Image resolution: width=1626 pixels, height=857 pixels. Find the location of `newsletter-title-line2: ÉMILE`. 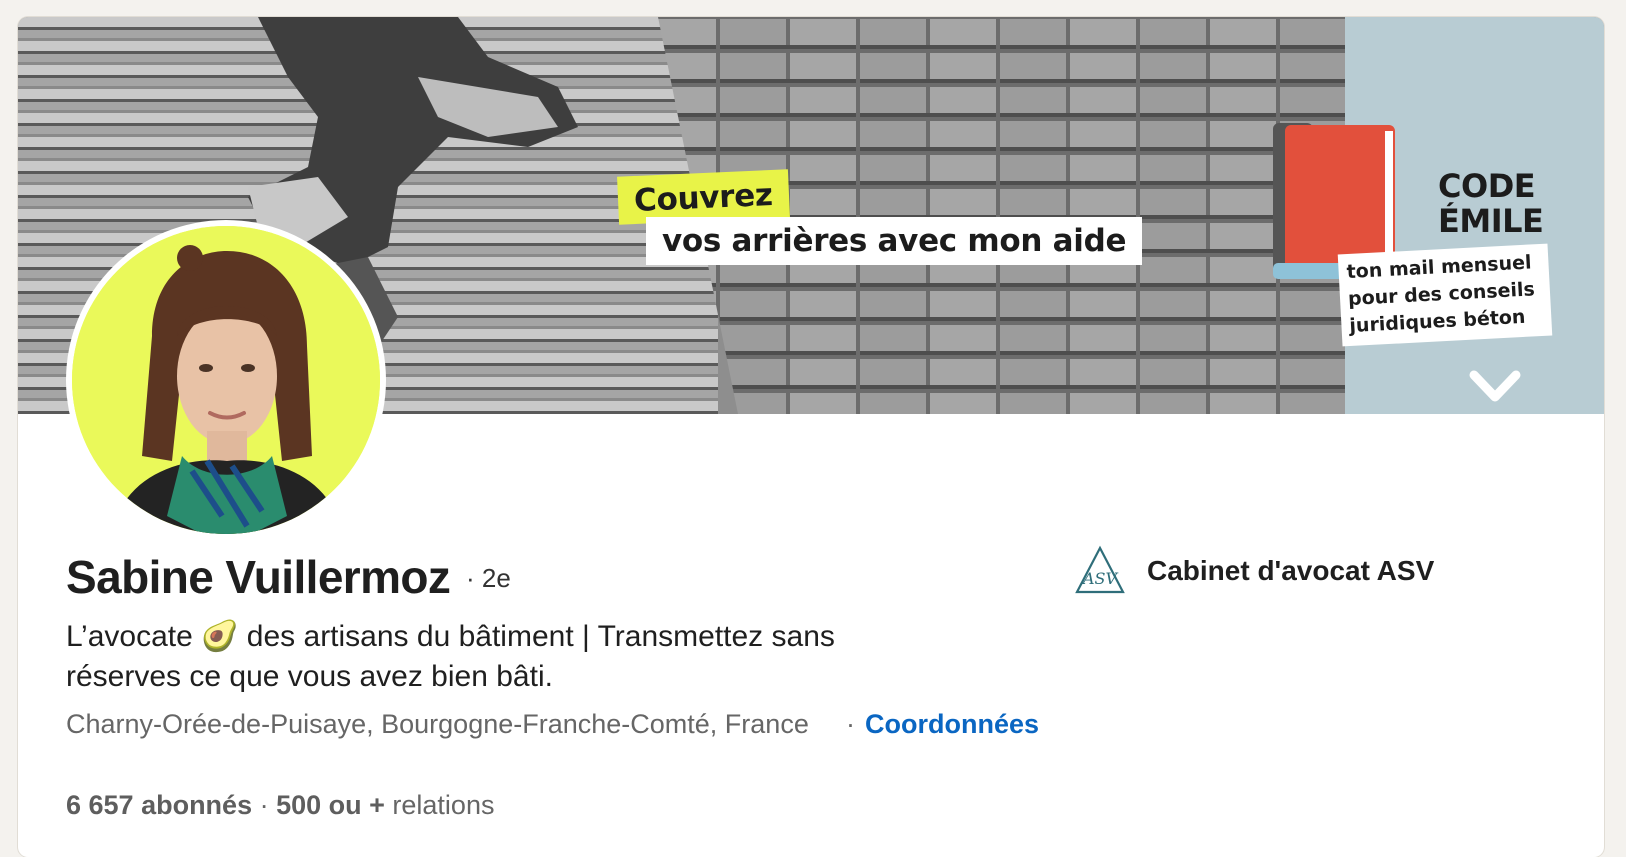

newsletter-title-line2: ÉMILE is located at coordinates (1491, 221).